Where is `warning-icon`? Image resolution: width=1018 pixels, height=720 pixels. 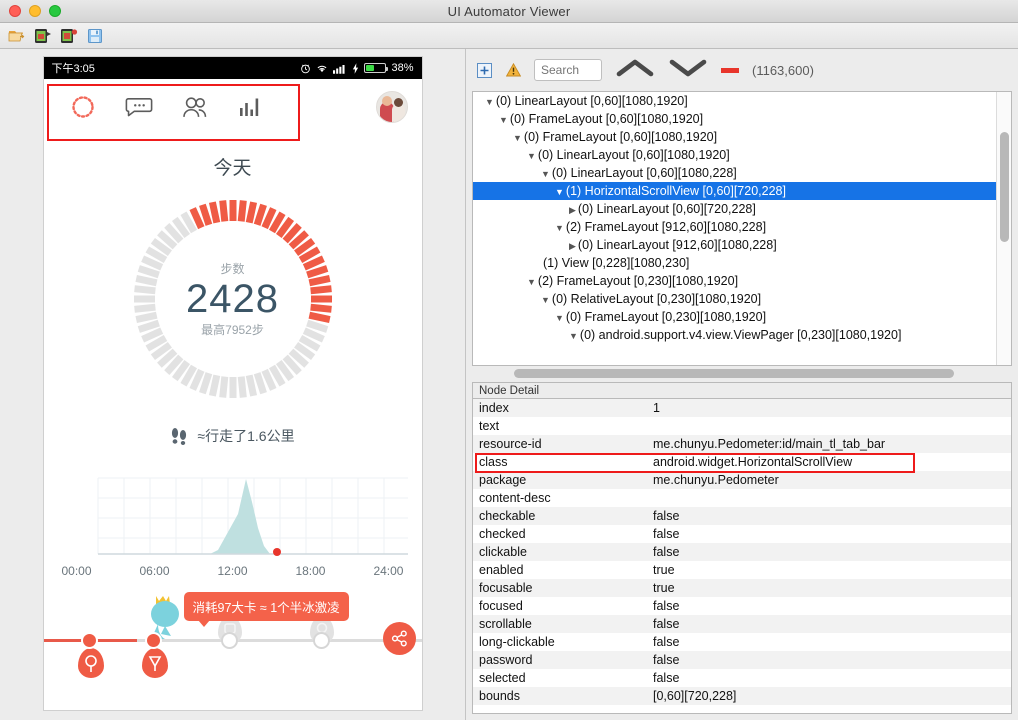 warning-icon is located at coordinates (513, 70).